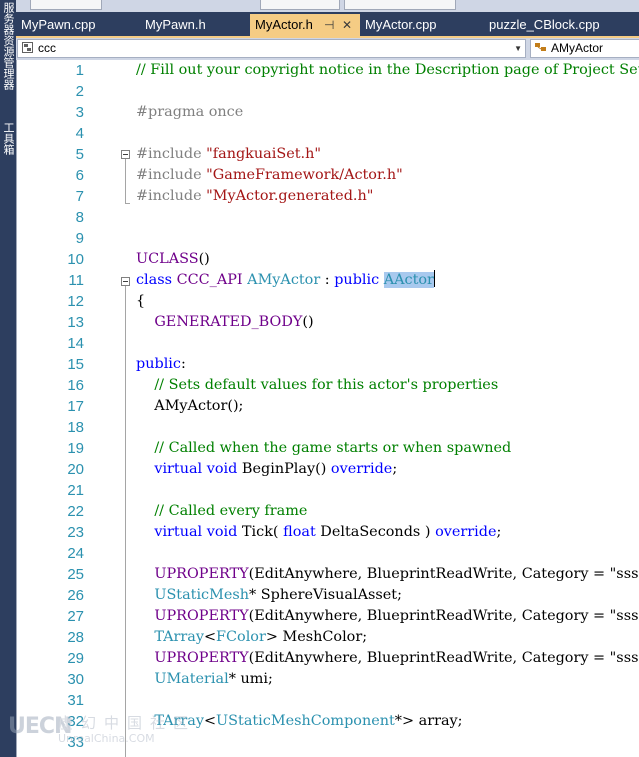 The image size is (639, 757). I want to click on line-number: 16, so click(75, 385).